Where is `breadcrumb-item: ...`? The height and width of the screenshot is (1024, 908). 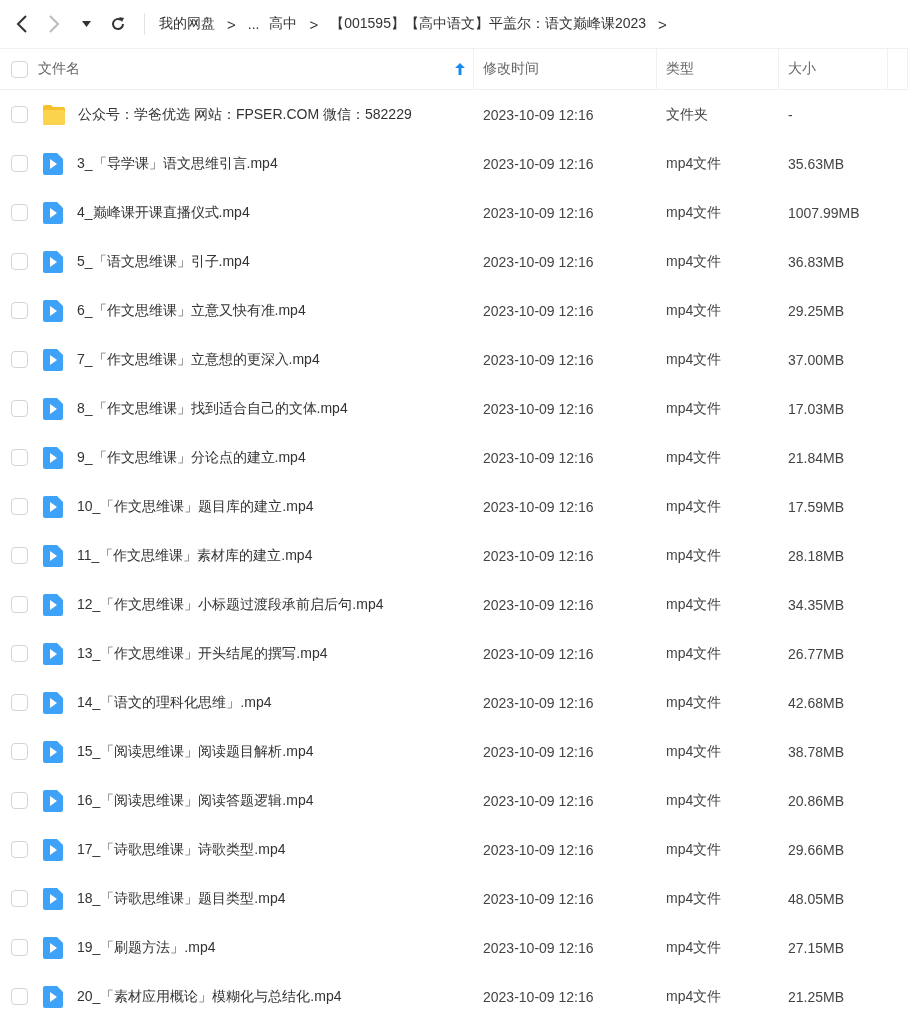 breadcrumb-item: ... is located at coordinates (253, 24).